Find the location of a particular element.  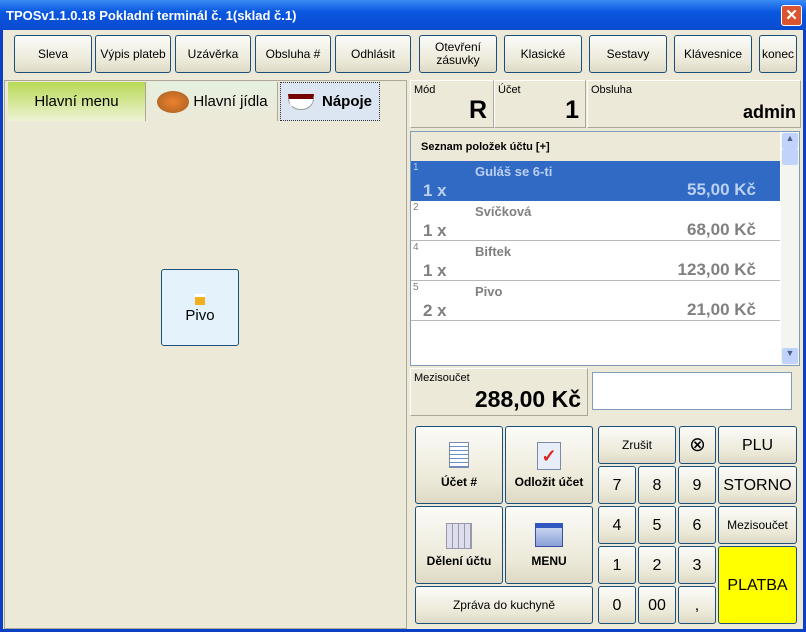

item-price: 68,00 Kč is located at coordinates (721, 229).